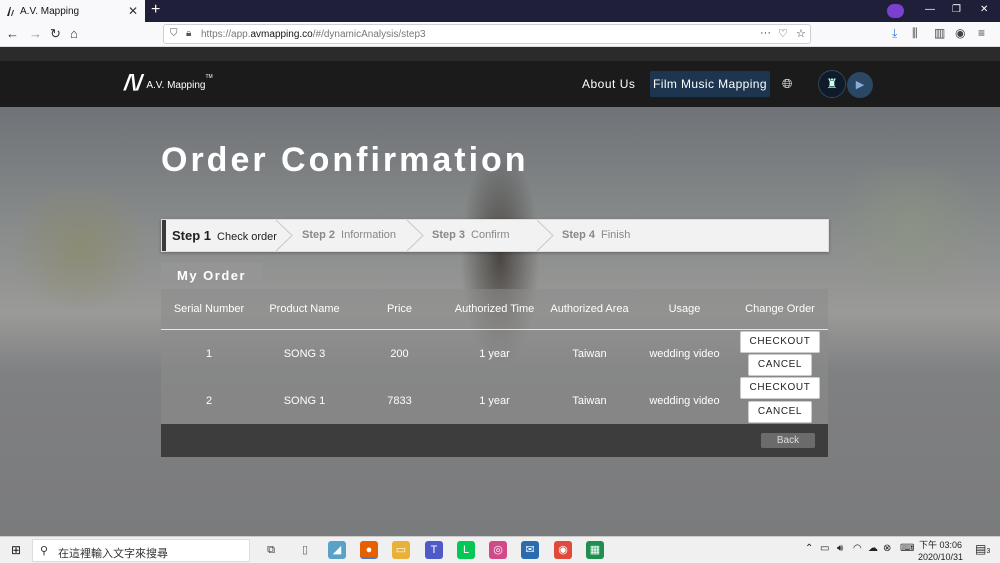 This screenshot has height=563, width=1000. Describe the element at coordinates (530, 550) in the screenshot. I see `mail-icon: ✉` at that location.